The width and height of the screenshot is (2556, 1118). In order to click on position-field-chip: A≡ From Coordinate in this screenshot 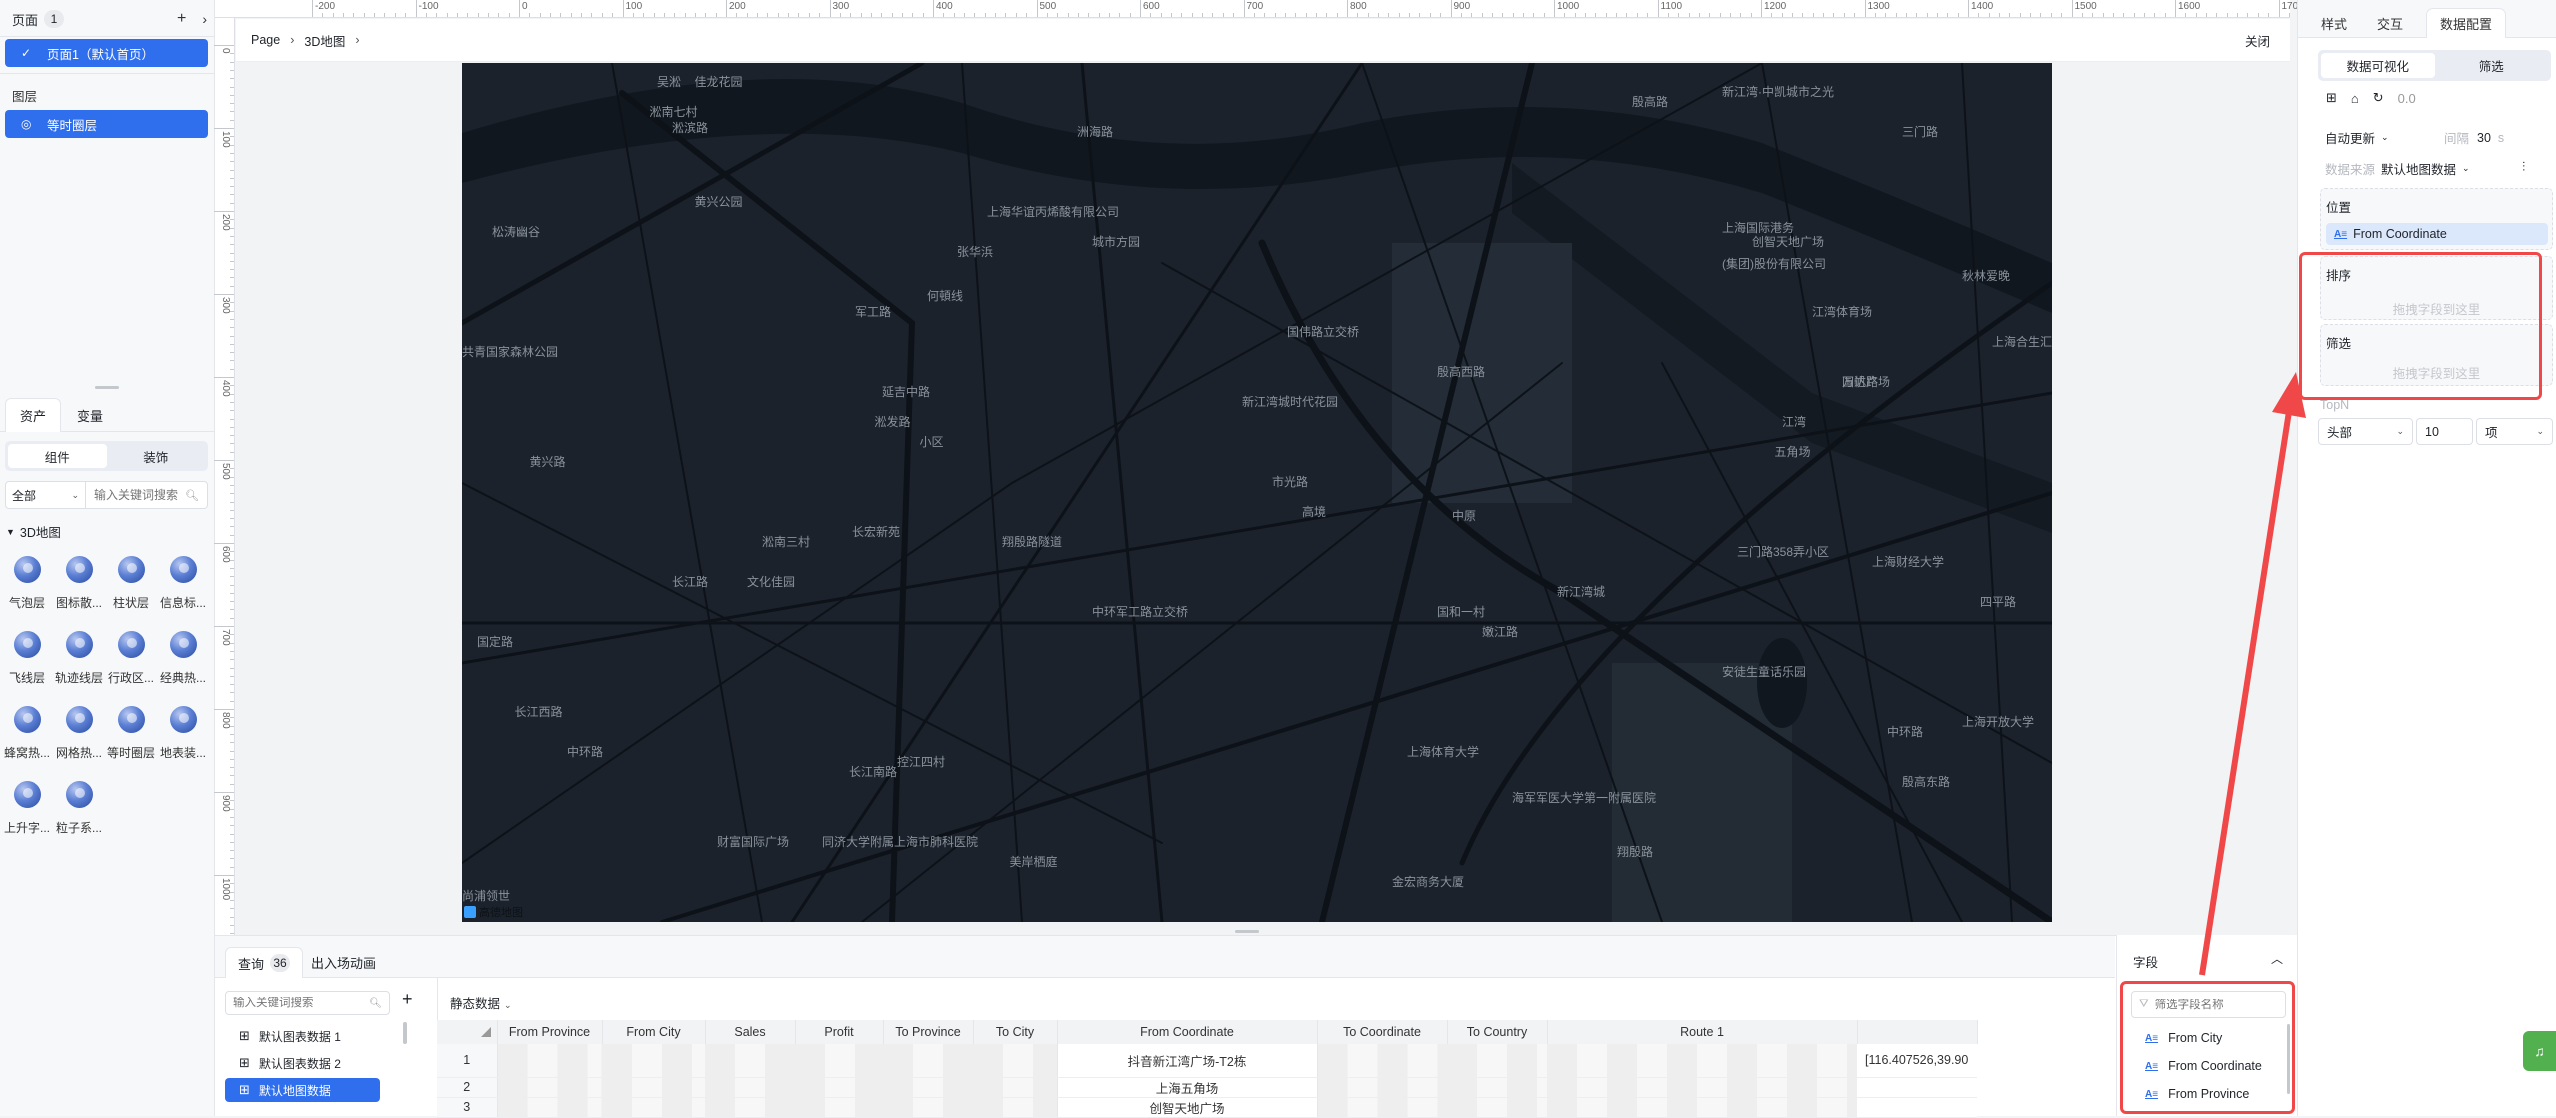, I will do `click(2437, 234)`.